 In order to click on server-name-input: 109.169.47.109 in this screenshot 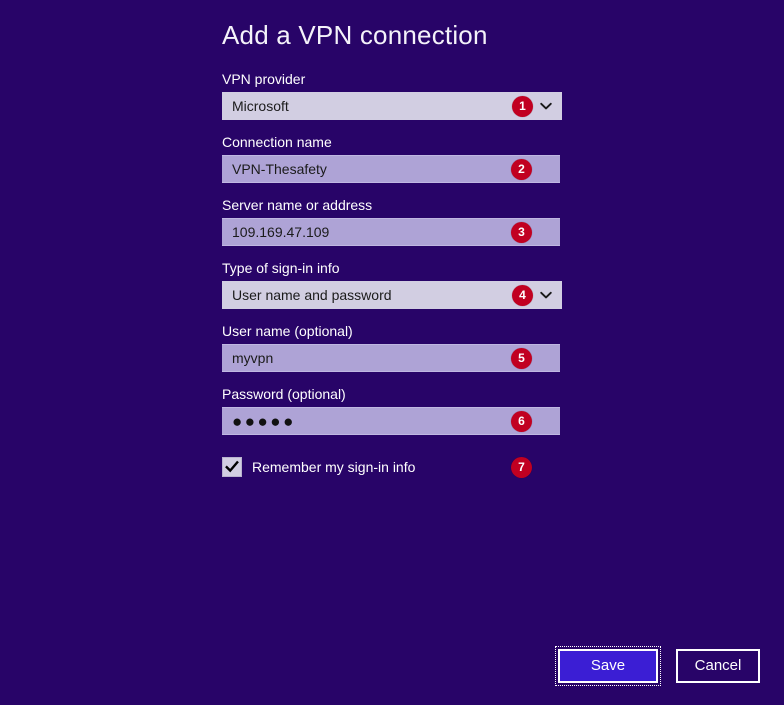, I will do `click(391, 232)`.